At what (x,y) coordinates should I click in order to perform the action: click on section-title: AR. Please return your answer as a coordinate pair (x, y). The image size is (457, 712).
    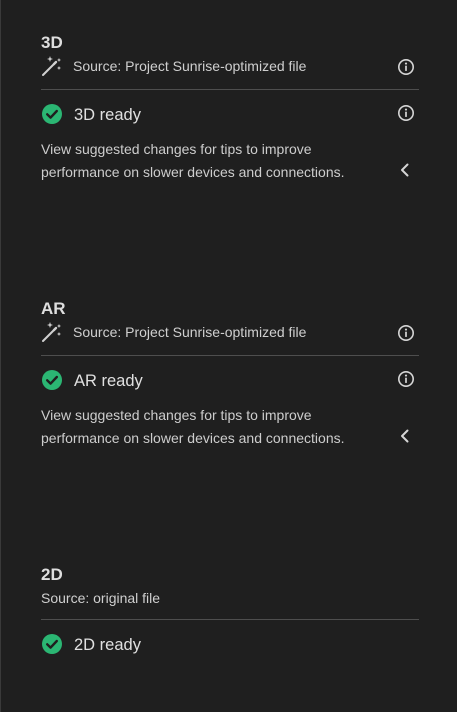
    Looking at the image, I should click on (53, 308).